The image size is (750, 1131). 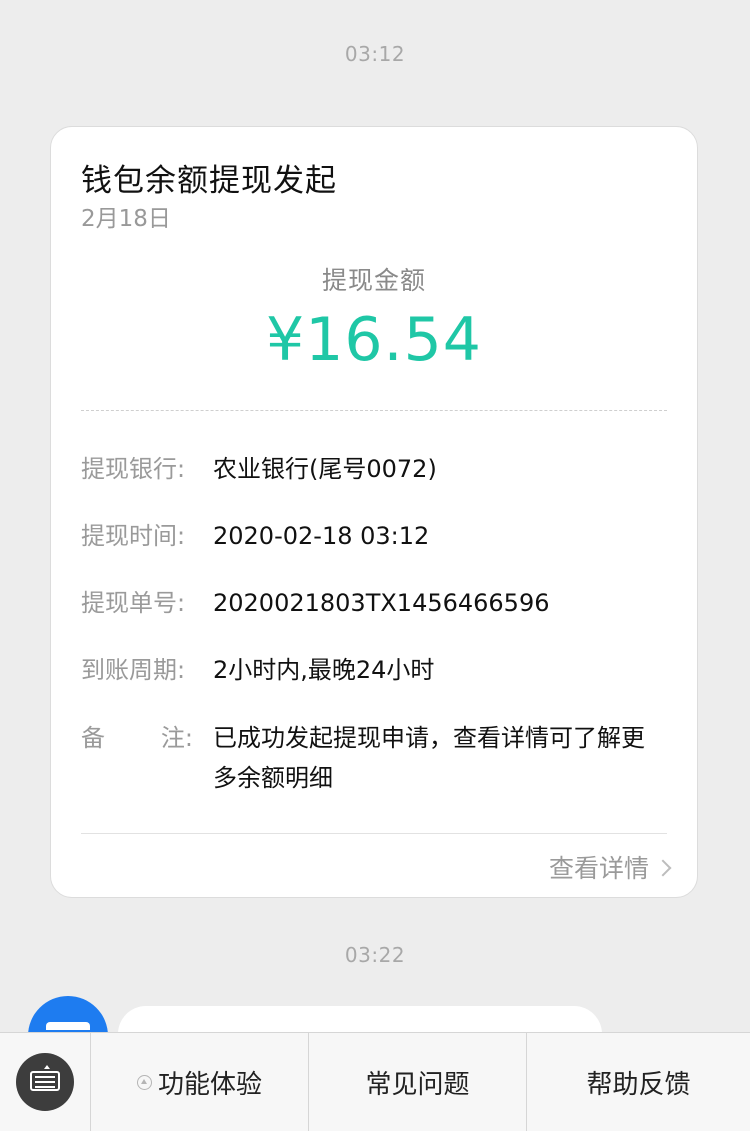 What do you see at coordinates (374, 833) in the screenshot?
I see `card-footer-divider` at bounding box center [374, 833].